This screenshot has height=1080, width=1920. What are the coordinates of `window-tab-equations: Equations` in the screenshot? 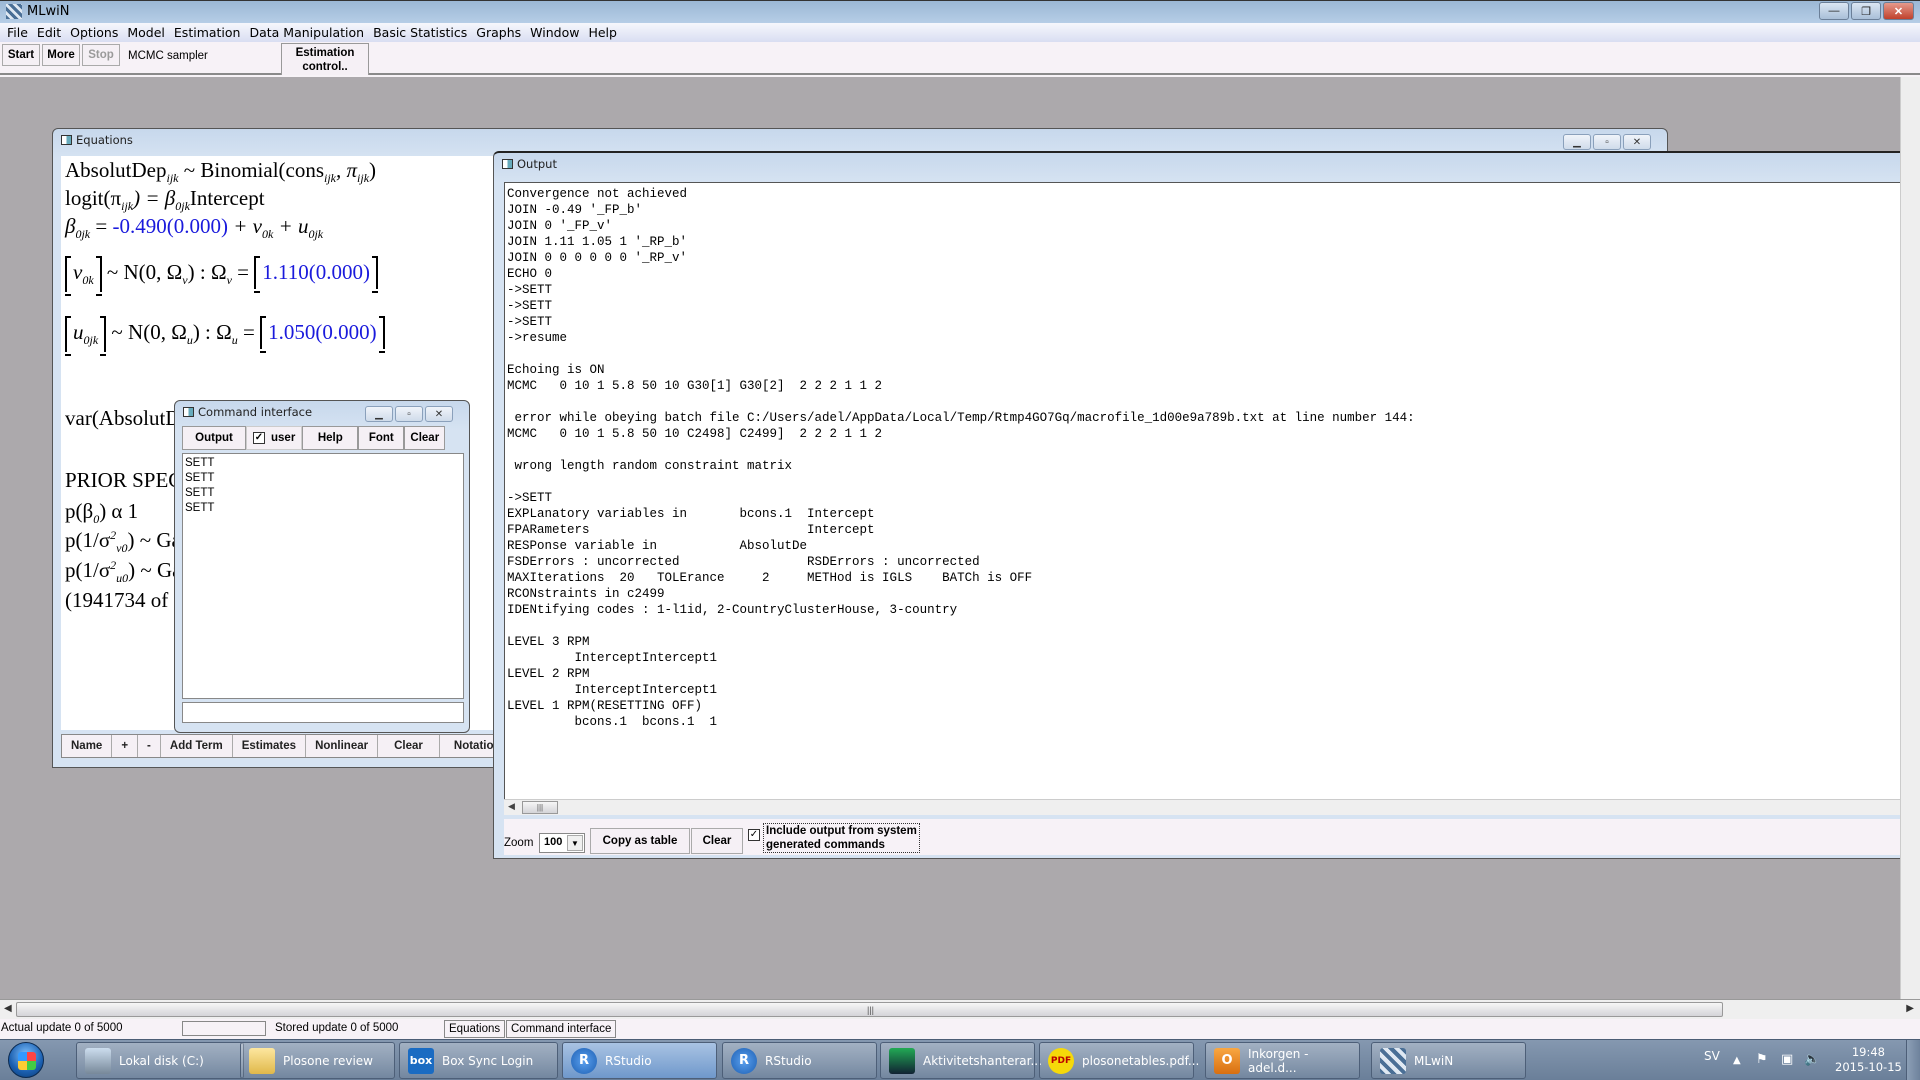 It's located at (475, 1029).